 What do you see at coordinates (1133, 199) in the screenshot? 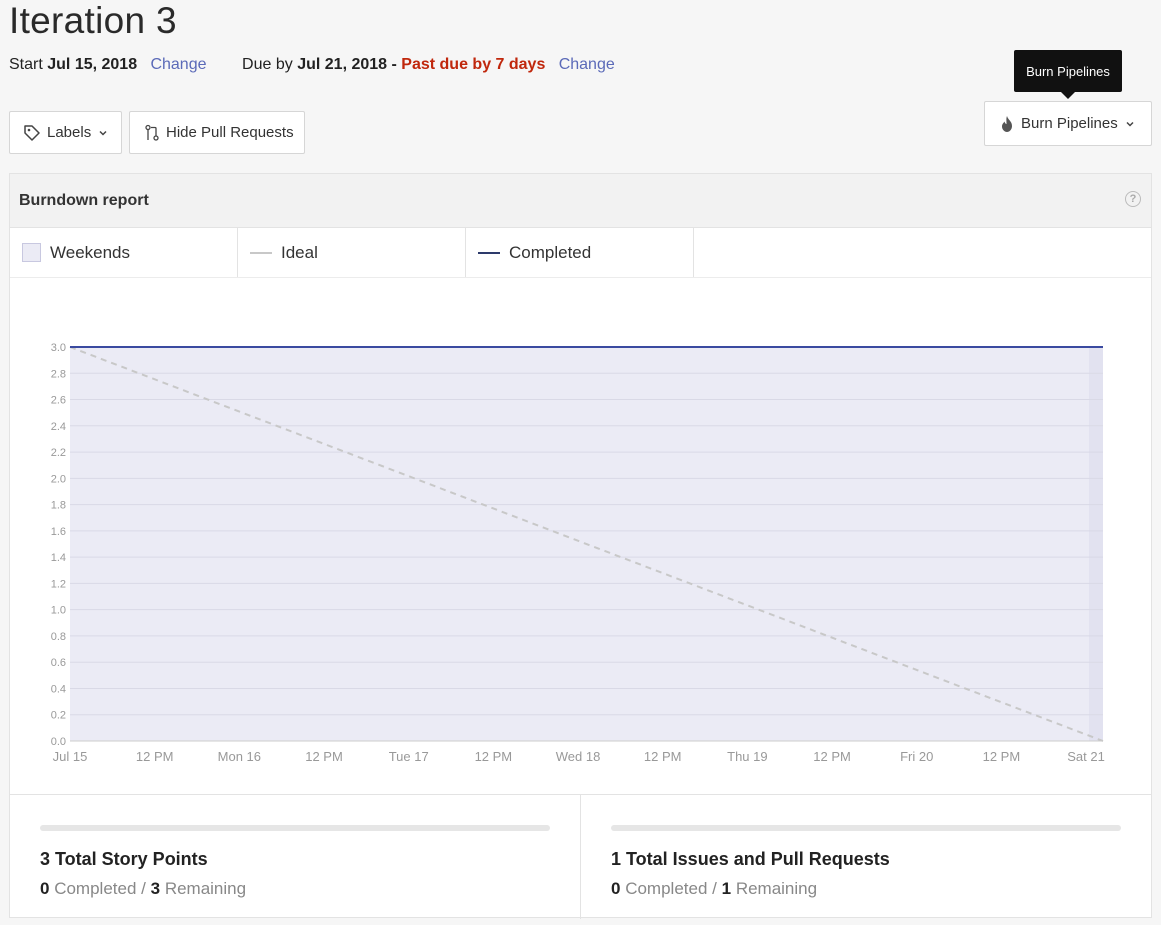
I see `help-icon: ?` at bounding box center [1133, 199].